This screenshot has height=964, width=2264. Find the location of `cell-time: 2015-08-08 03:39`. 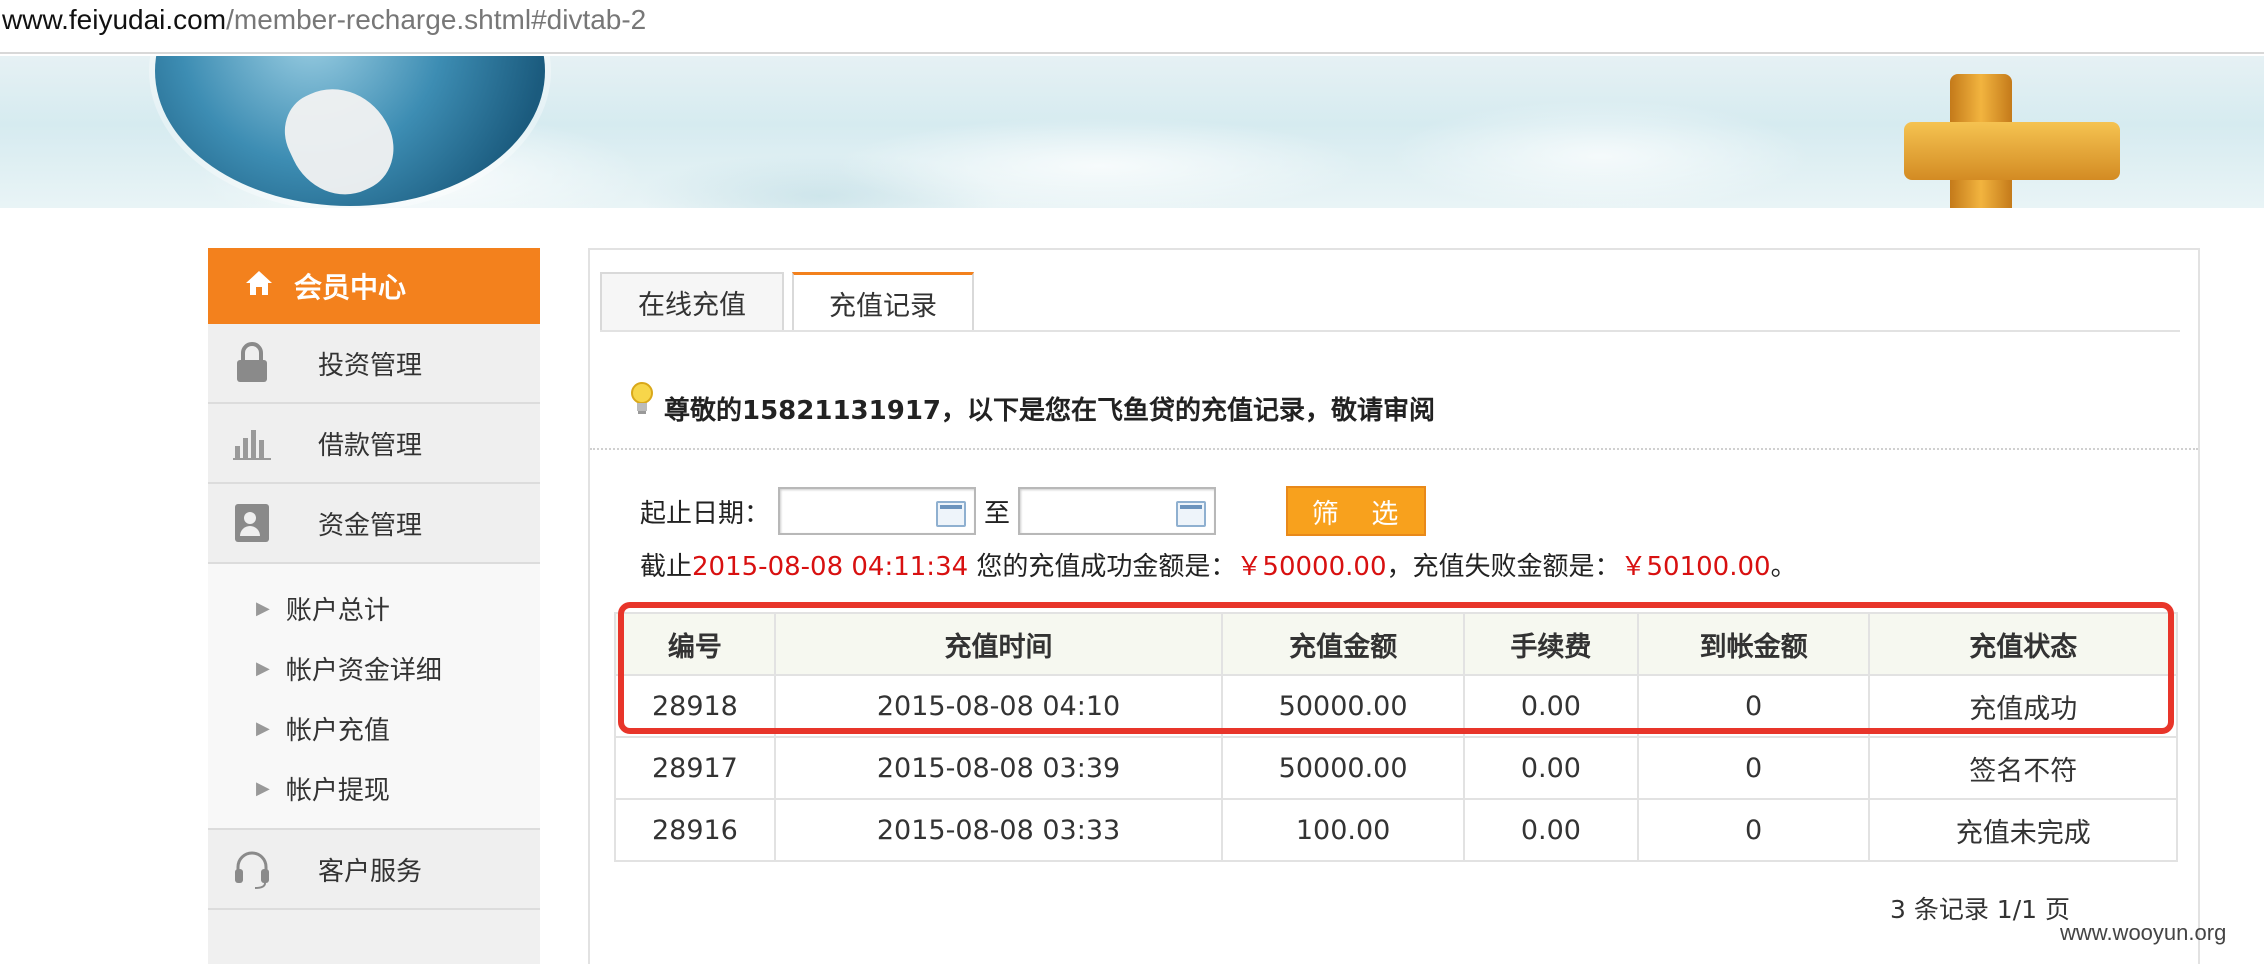

cell-time: 2015-08-08 03:39 is located at coordinates (998, 768).